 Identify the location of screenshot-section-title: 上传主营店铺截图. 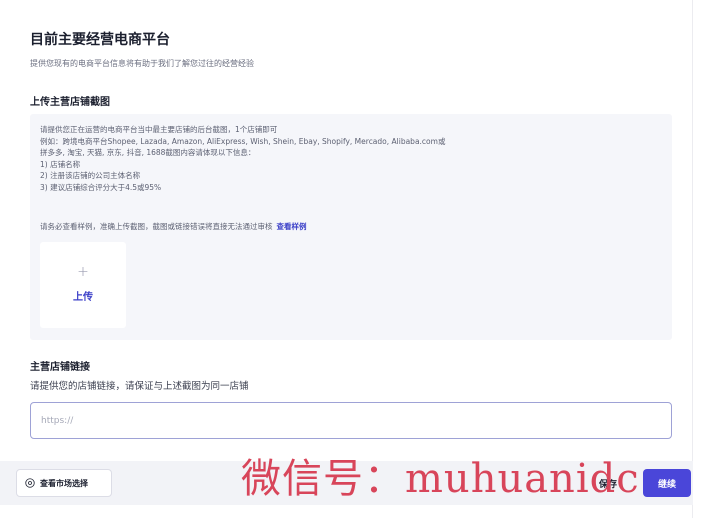
(70, 102).